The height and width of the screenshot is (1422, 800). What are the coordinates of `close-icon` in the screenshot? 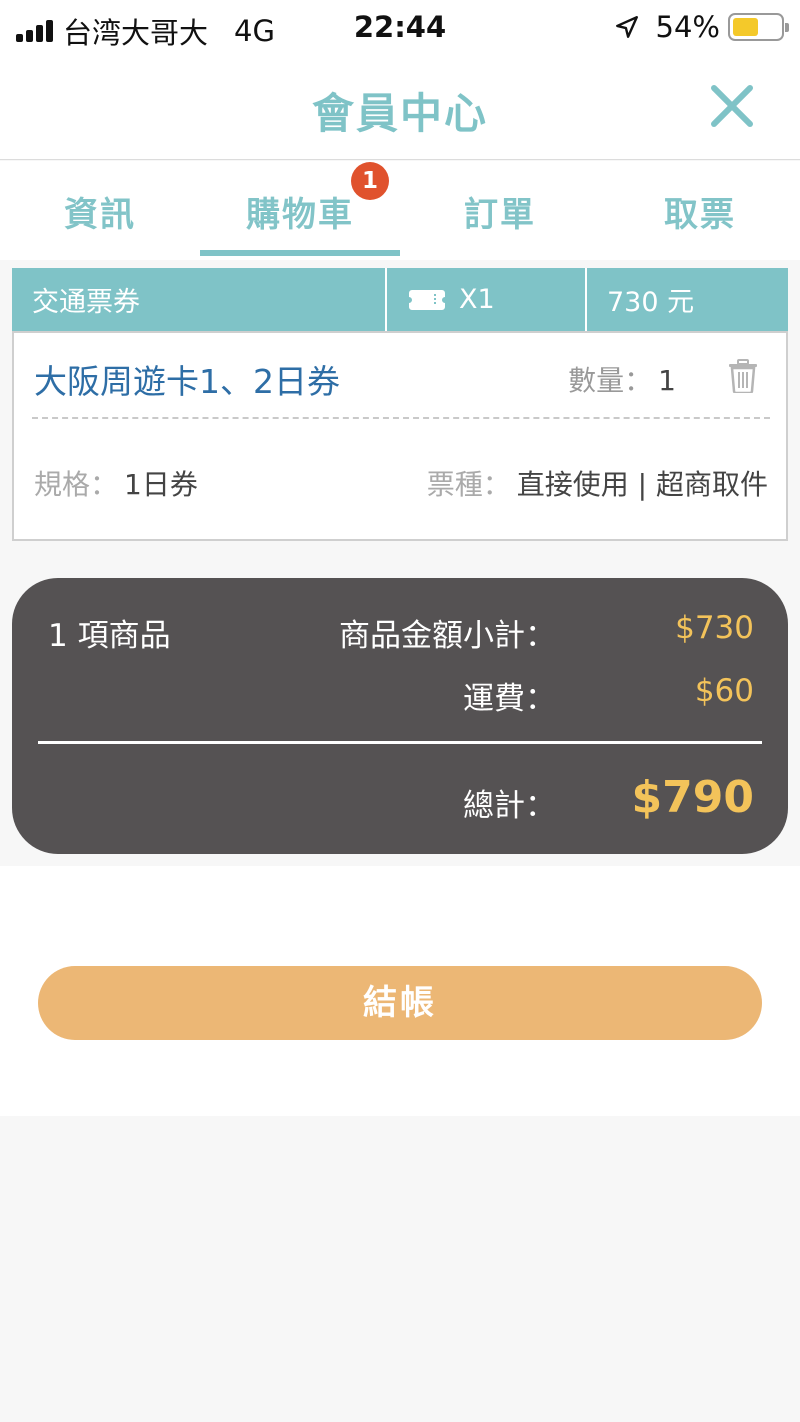 It's located at (732, 106).